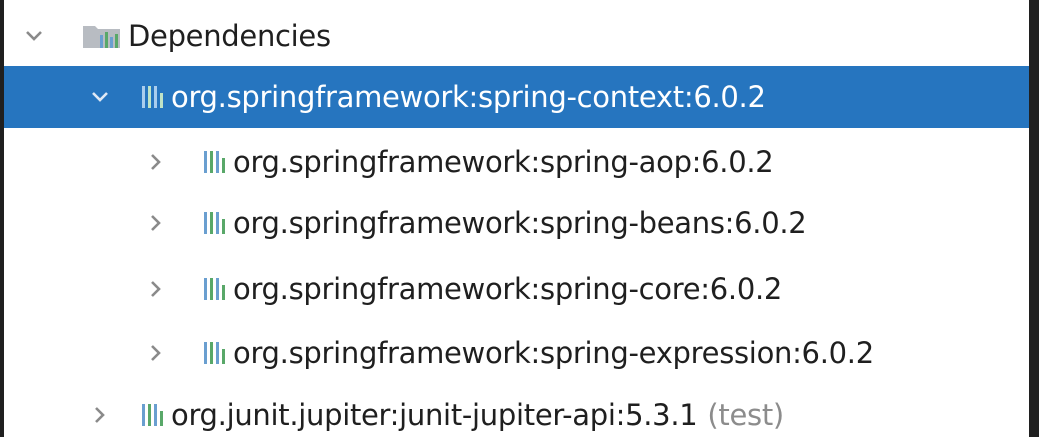 The width and height of the screenshot is (1039, 437). Describe the element at coordinates (520, 223) in the screenshot. I see `tree-node-label: org.springframework:spring-beans:6.0.2` at that location.